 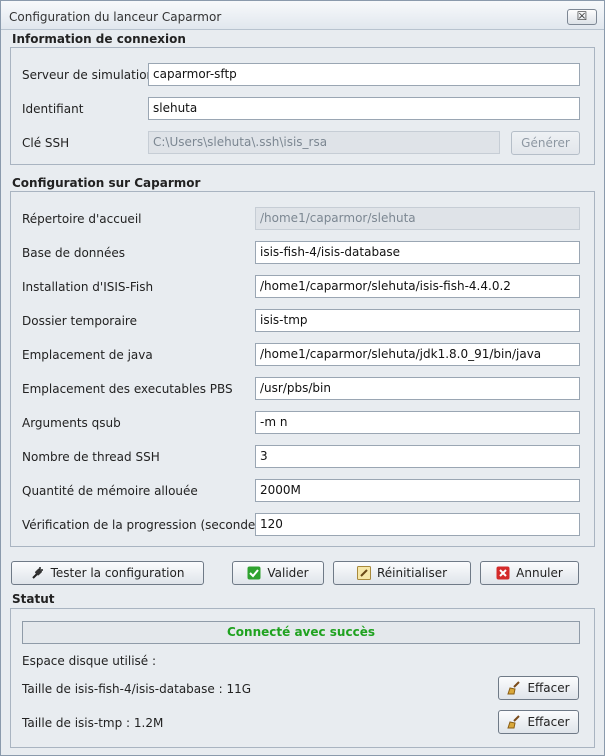 What do you see at coordinates (364, 108) in the screenshot?
I see `login-input: slehuta` at bounding box center [364, 108].